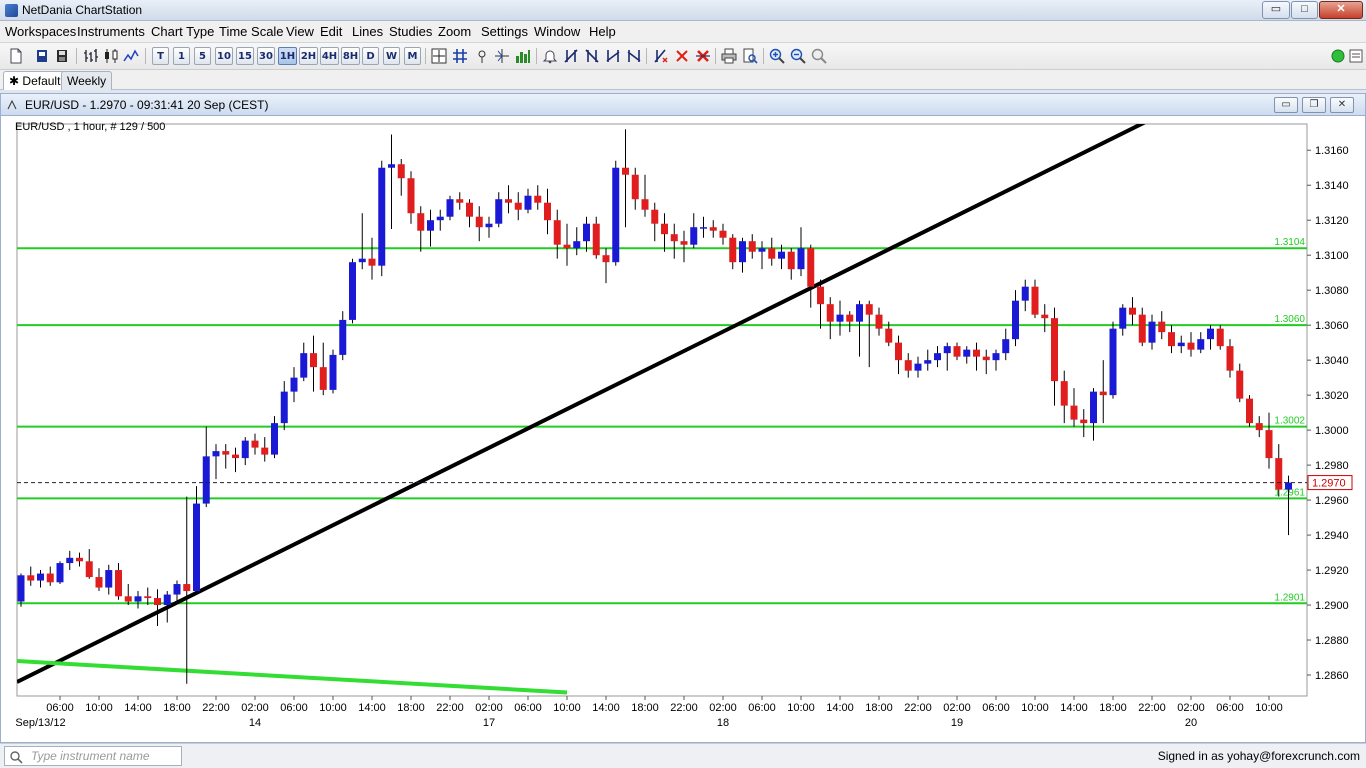 The image size is (1366, 768). Describe the element at coordinates (216, 708) in the screenshot. I see `x-axis-tick-label: 22:00` at that location.